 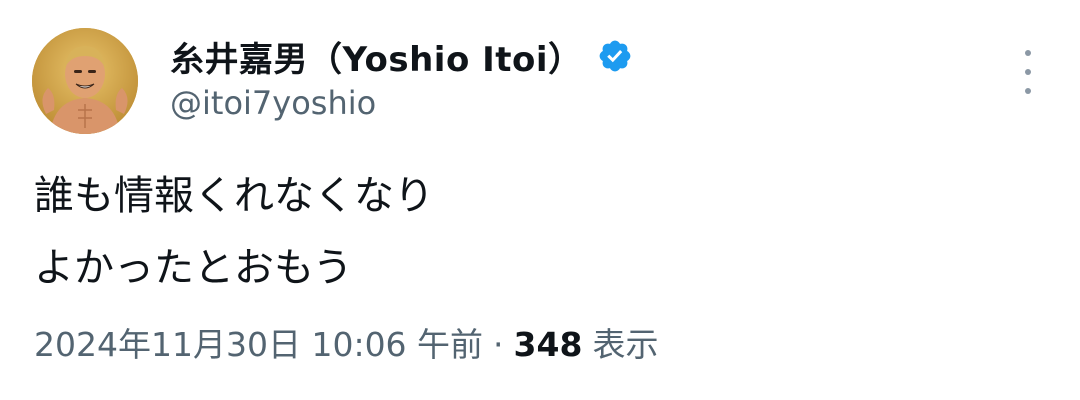 I want to click on author-name-row: 糸井嘉男（Yoshio Itoi）, so click(x=401, y=56).